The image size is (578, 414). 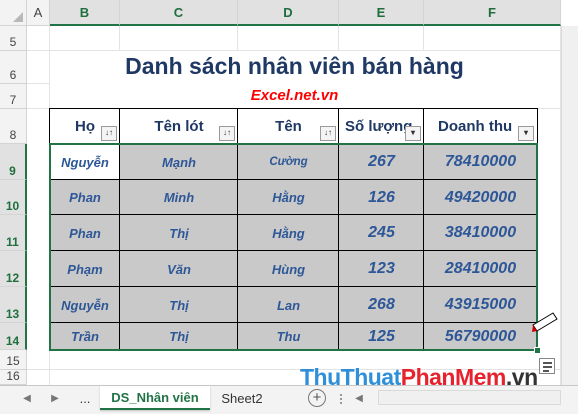 What do you see at coordinates (179, 13) in the screenshot?
I see `column-header-c: C` at bounding box center [179, 13].